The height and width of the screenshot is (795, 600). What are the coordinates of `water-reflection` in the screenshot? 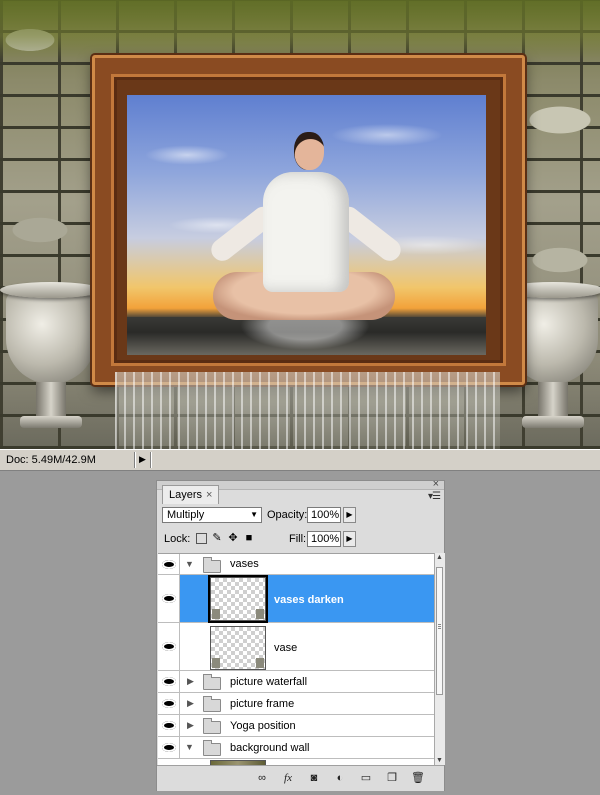 It's located at (305, 335).